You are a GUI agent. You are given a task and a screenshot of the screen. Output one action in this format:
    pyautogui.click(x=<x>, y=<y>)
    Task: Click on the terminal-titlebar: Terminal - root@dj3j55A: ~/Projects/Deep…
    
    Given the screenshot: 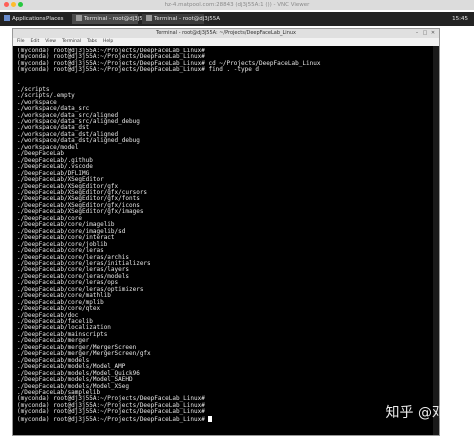 What is the action you would take?
    pyautogui.click(x=226, y=33)
    